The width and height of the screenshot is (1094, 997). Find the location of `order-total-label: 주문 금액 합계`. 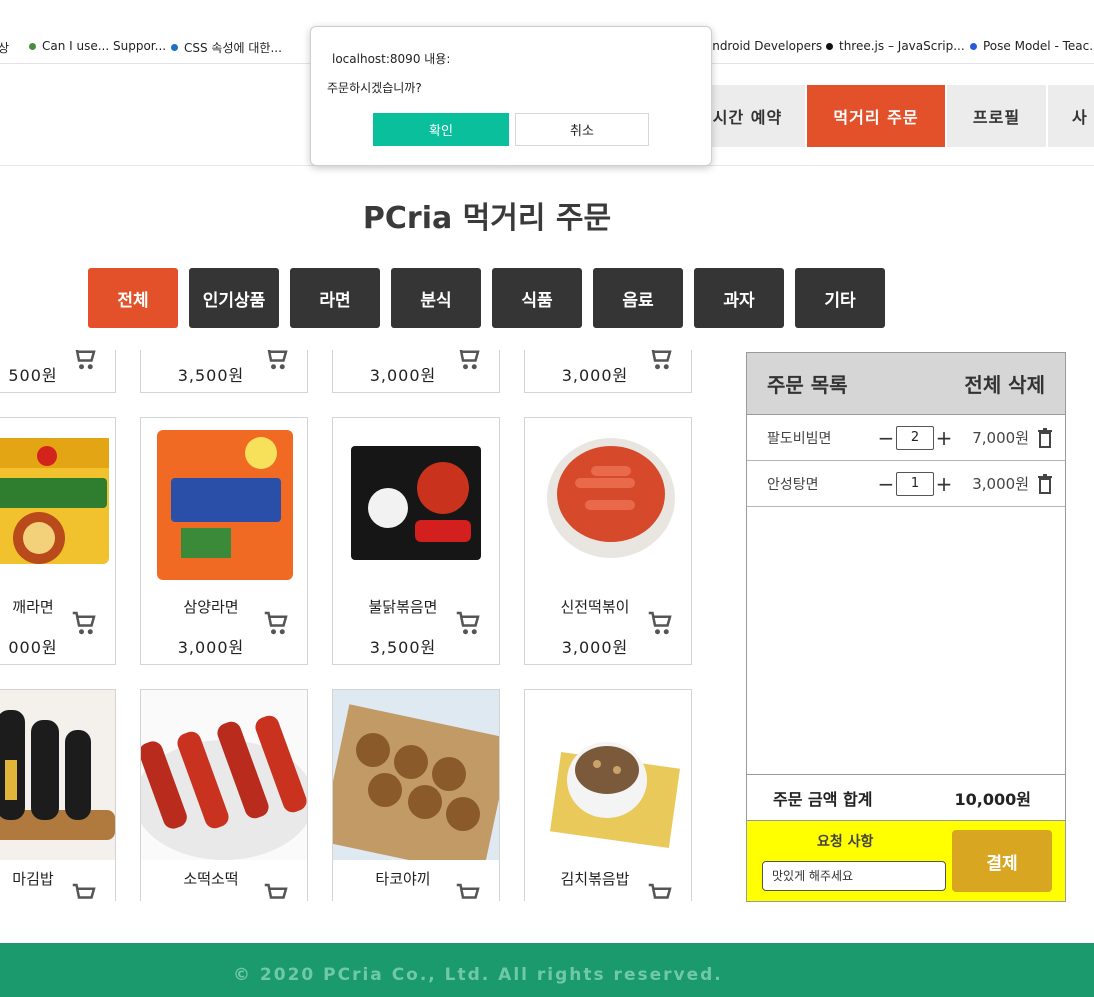

order-total-label: 주문 금액 합계 is located at coordinates (823, 799).